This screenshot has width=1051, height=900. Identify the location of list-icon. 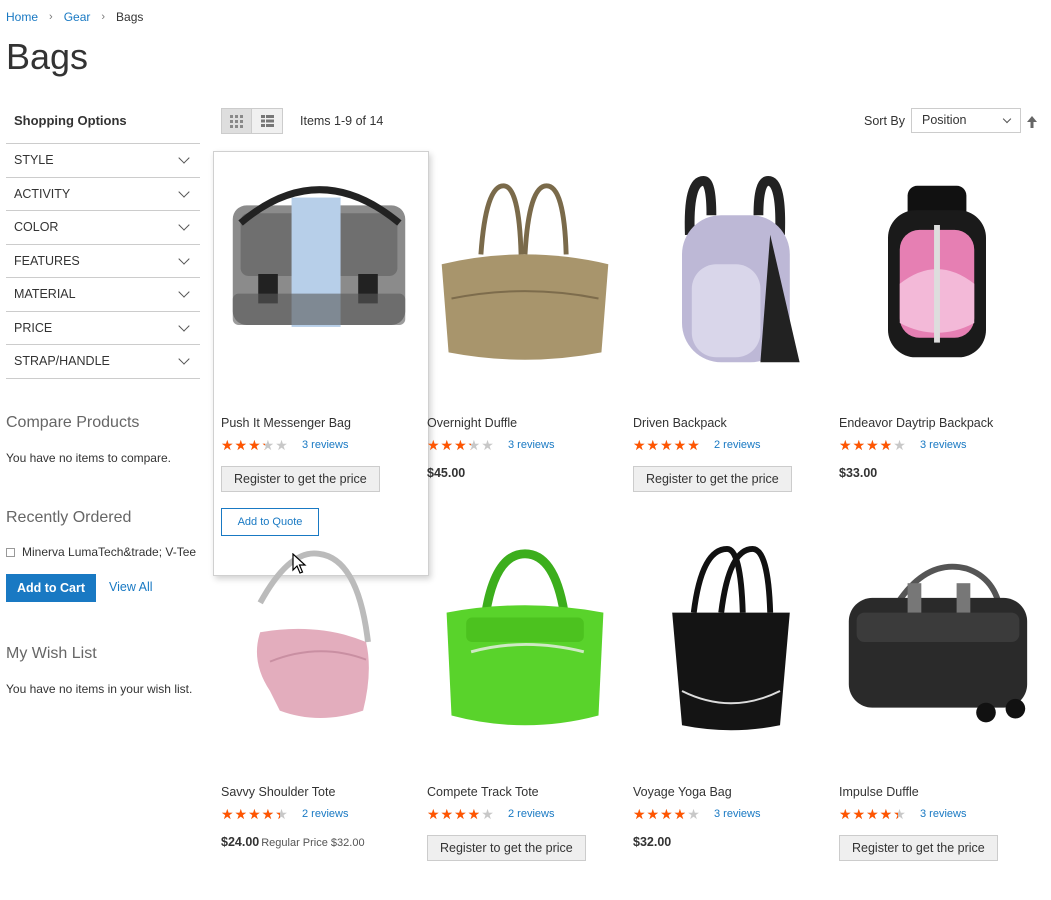
(267, 121).